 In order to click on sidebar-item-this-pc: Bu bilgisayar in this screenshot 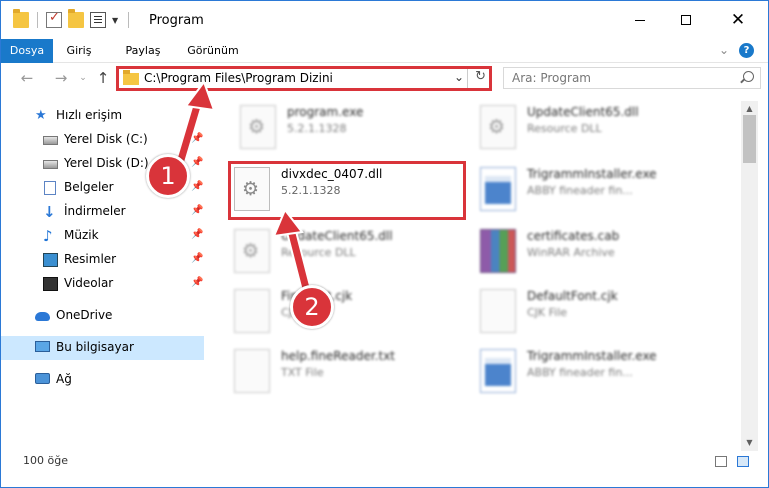, I will do `click(102, 348)`.